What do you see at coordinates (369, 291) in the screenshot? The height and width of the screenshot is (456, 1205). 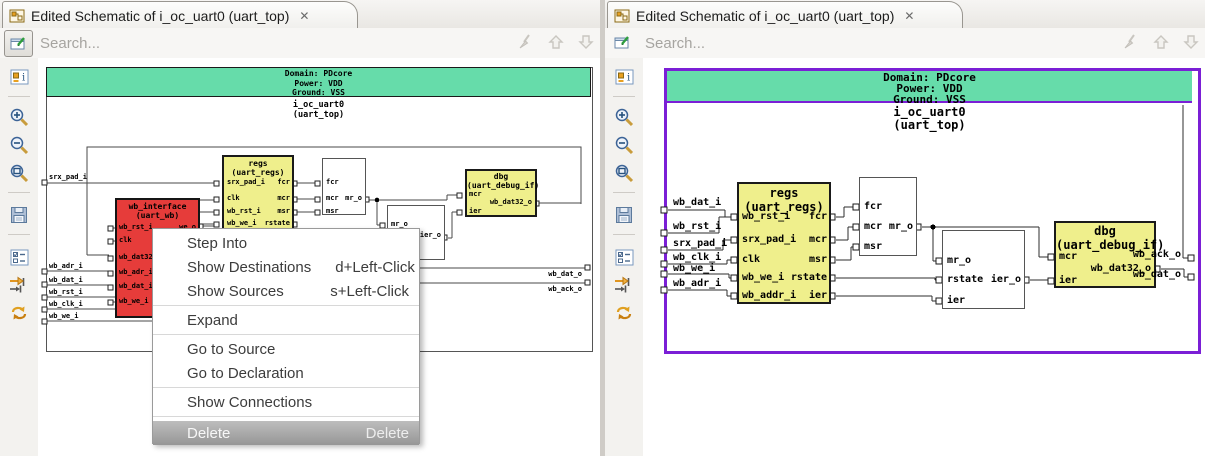 I see `menu-shortcut: s+Left-Click` at bounding box center [369, 291].